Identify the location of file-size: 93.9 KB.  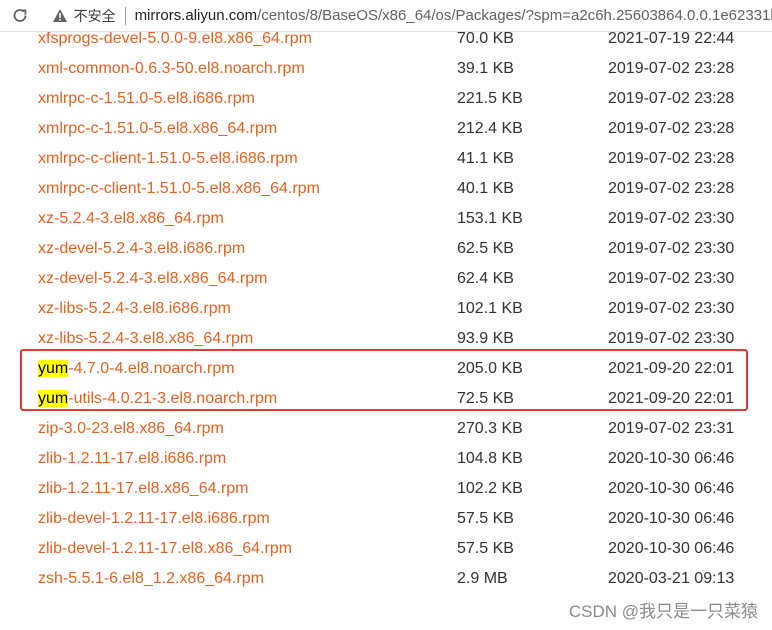
(485, 338).